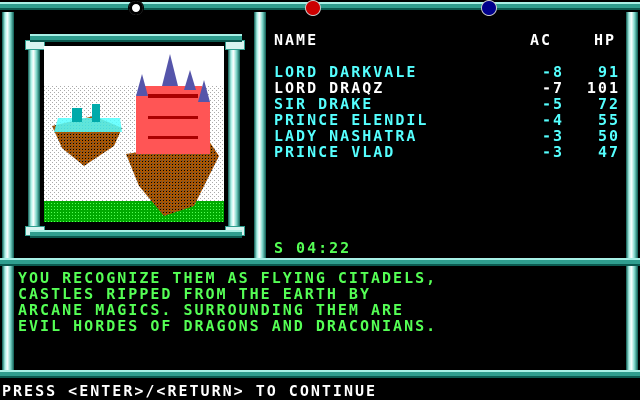 This screenshot has height=400, width=640. What do you see at coordinates (608, 104) in the screenshot?
I see `party-member-hp: 72` at bounding box center [608, 104].